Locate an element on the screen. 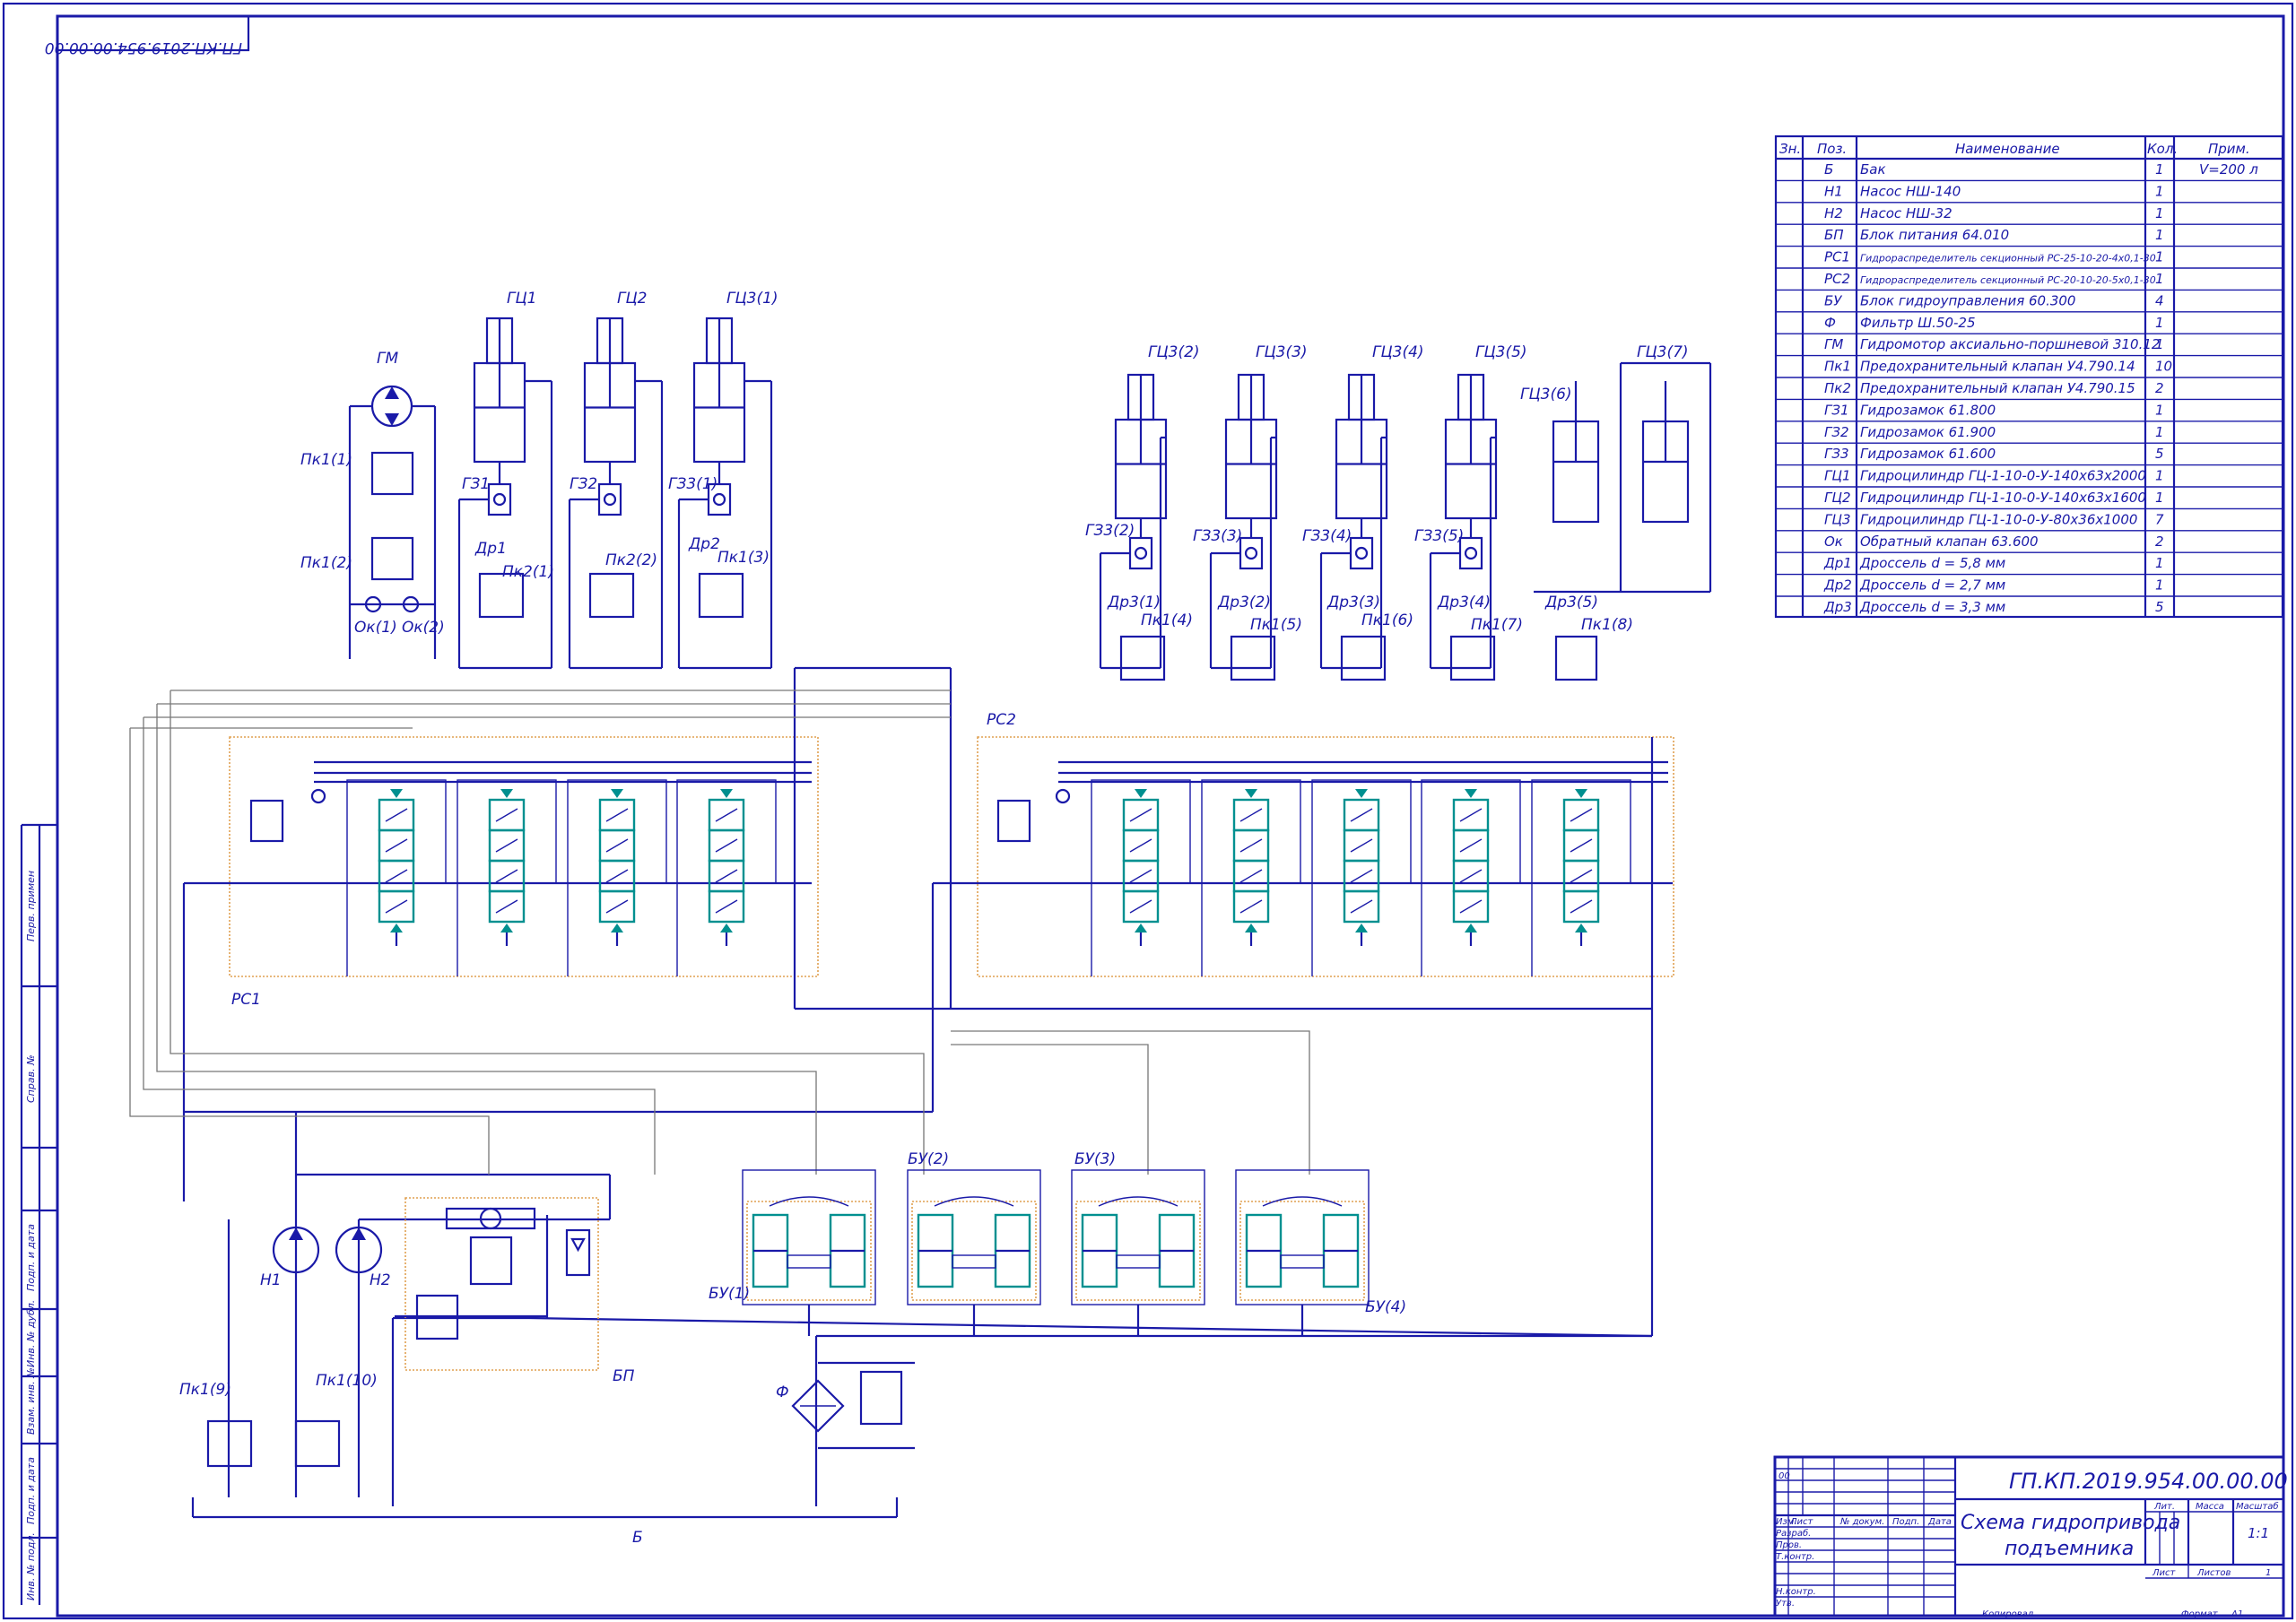  label-pk2-1: Пк2(1) is located at coordinates (528, 572).